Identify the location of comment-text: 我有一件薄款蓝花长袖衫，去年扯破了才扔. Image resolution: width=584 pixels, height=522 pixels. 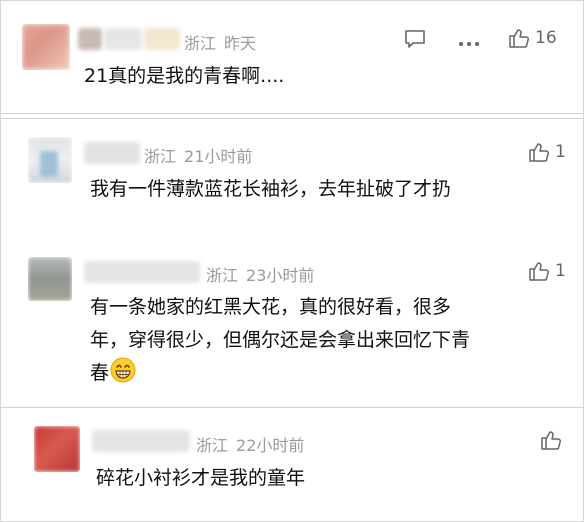
(271, 189).